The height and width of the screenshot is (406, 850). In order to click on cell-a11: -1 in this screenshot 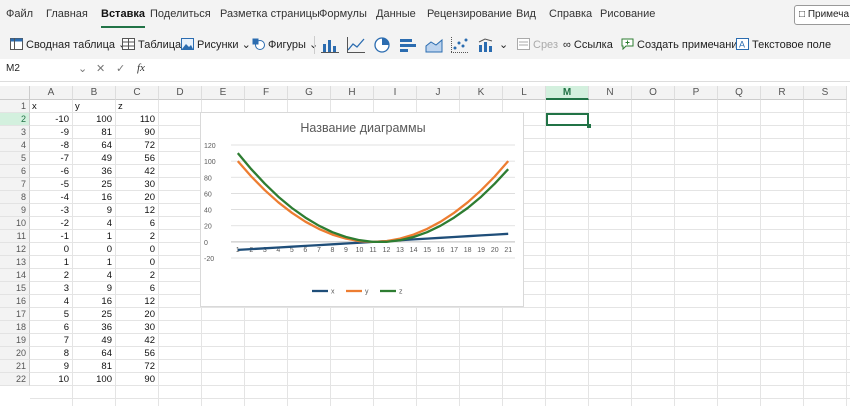, I will do `click(49, 236)`.